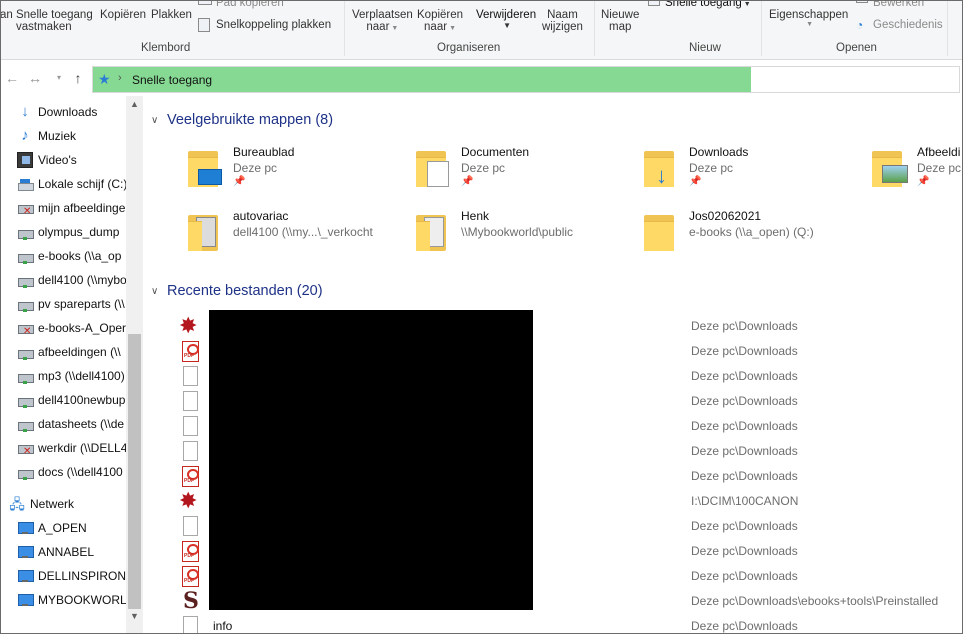  I want to click on folder-tile-pictures: Afbeeldi Deze pc 📌, so click(917, 170).